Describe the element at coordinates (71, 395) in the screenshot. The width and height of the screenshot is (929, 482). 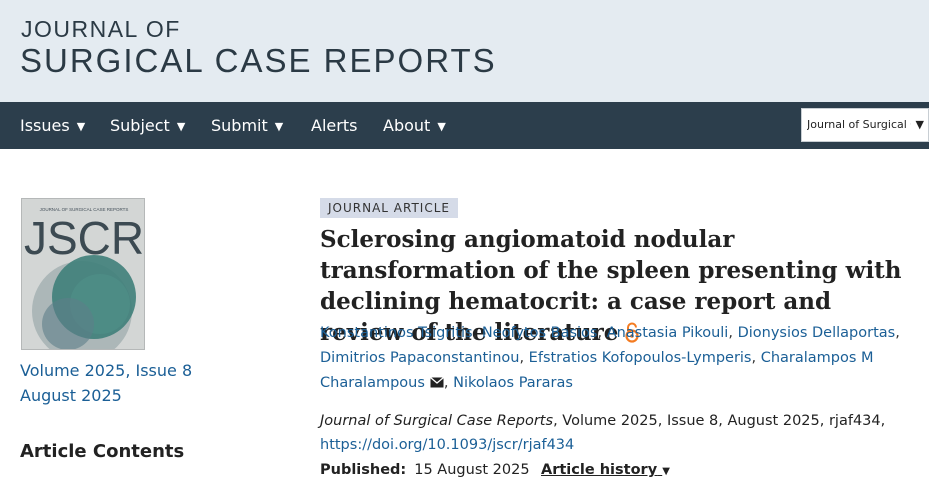
I see `issue-date-link: August 2025` at that location.